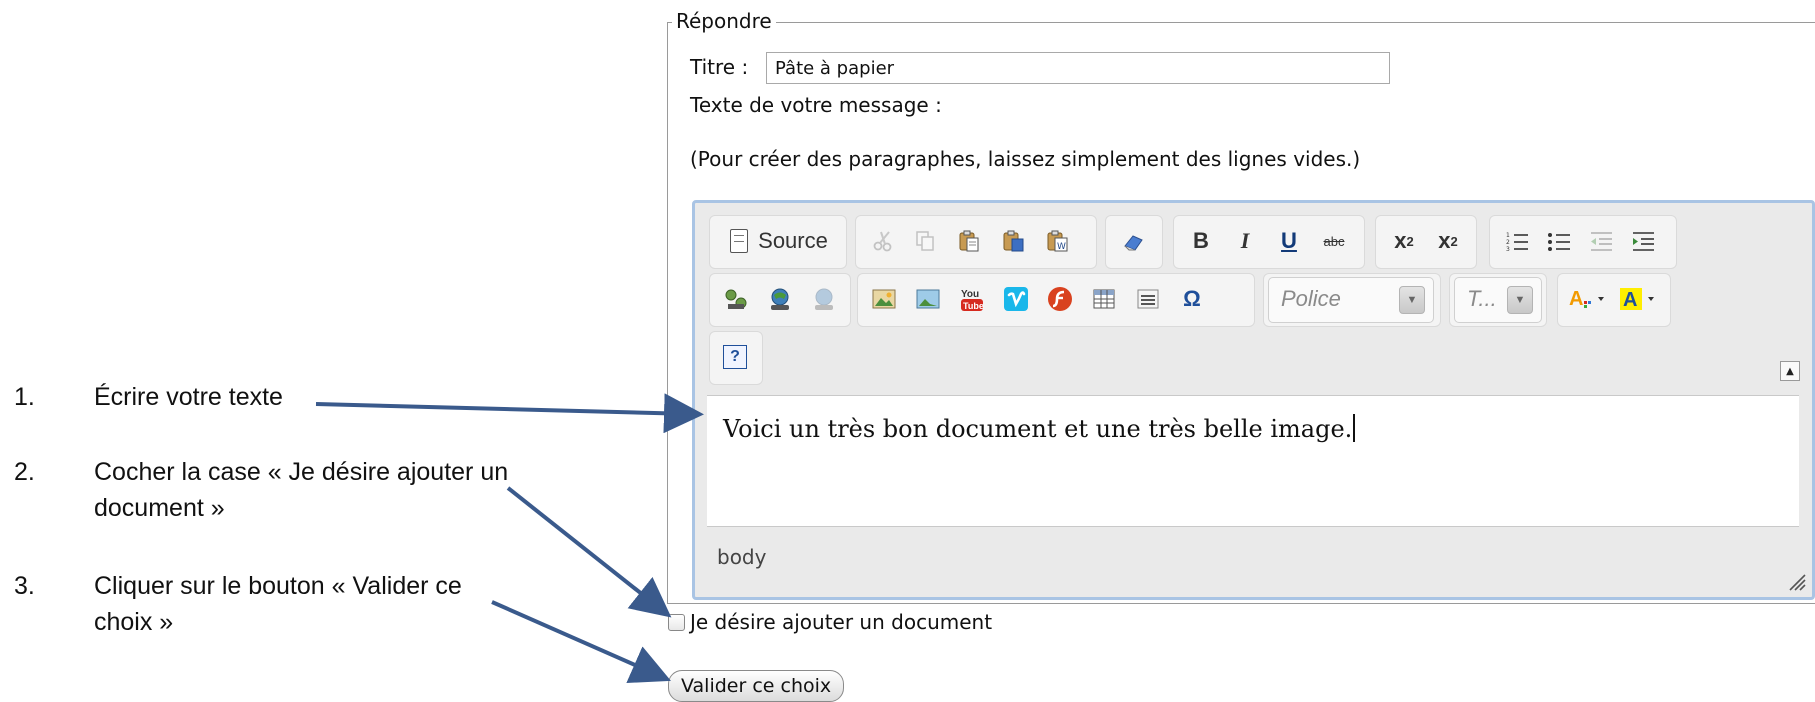 This screenshot has height=702, width=1815. Describe the element at coordinates (1795, 580) in the screenshot. I see `resize-handle-icon` at that location.